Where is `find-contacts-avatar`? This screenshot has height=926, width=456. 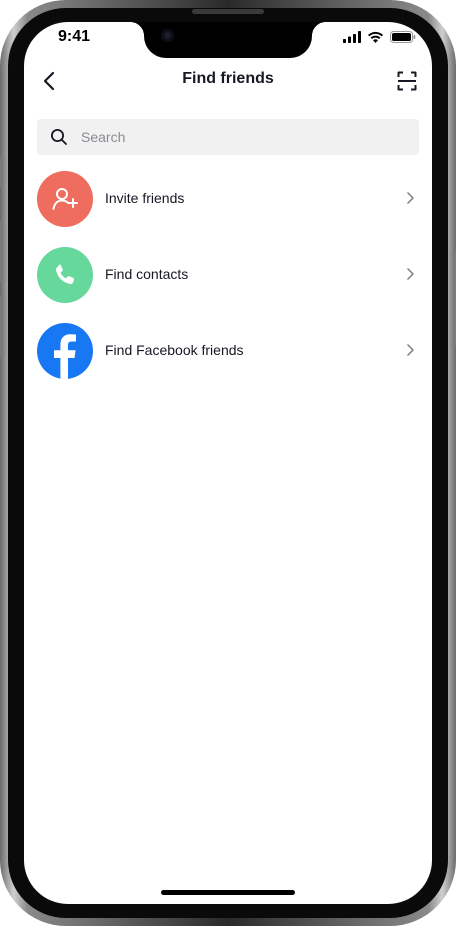
find-contacts-avatar is located at coordinates (65, 275).